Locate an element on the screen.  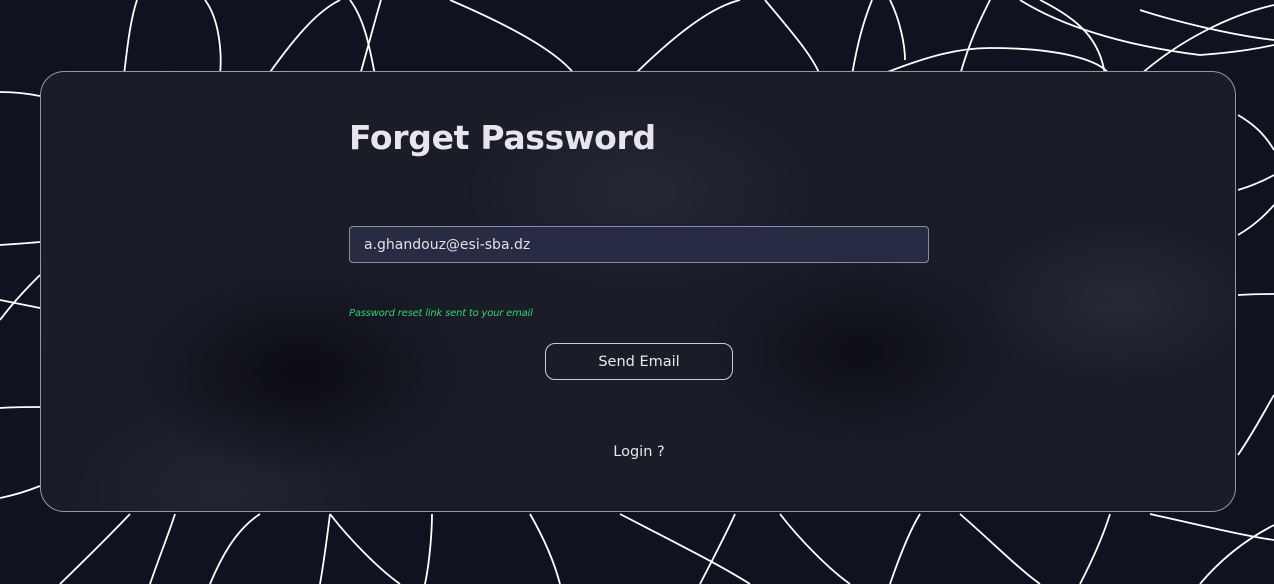
login-link: Login ? is located at coordinates (638, 452).